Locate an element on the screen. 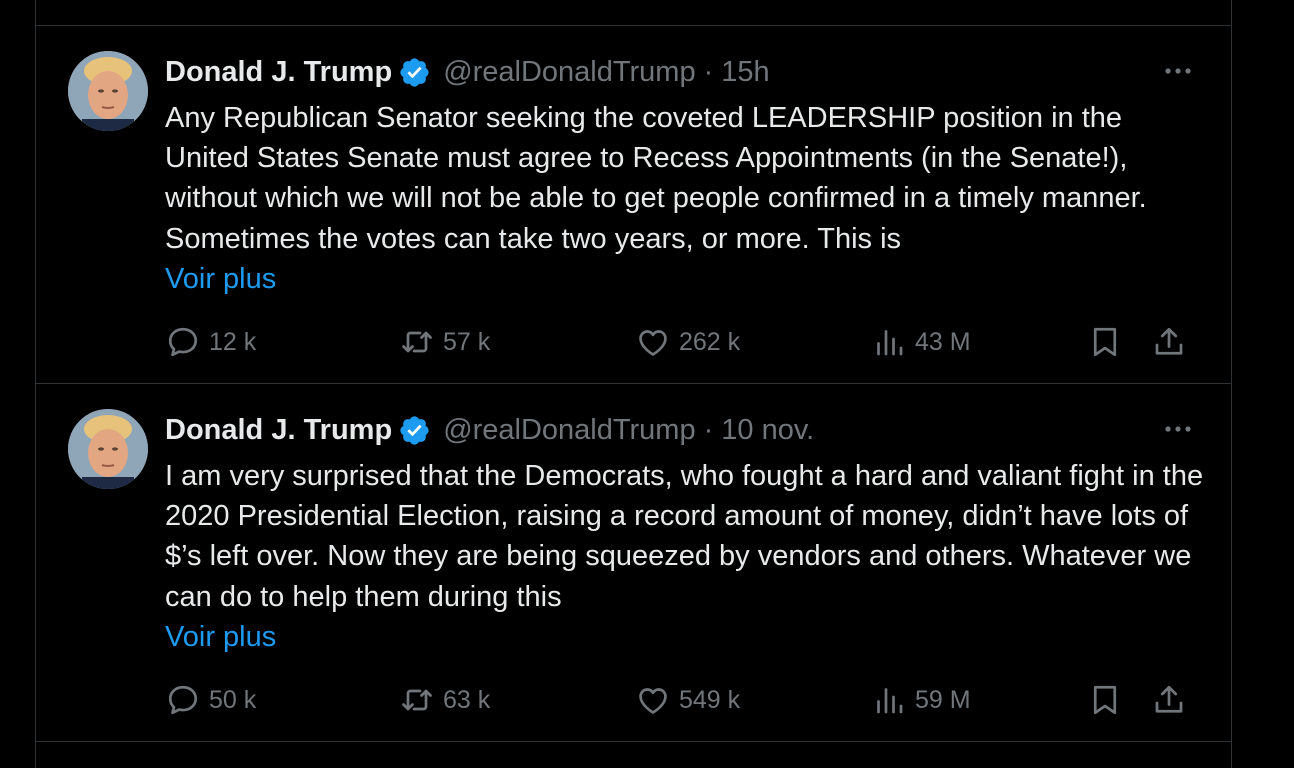  repost-count: 57 k is located at coordinates (467, 341).